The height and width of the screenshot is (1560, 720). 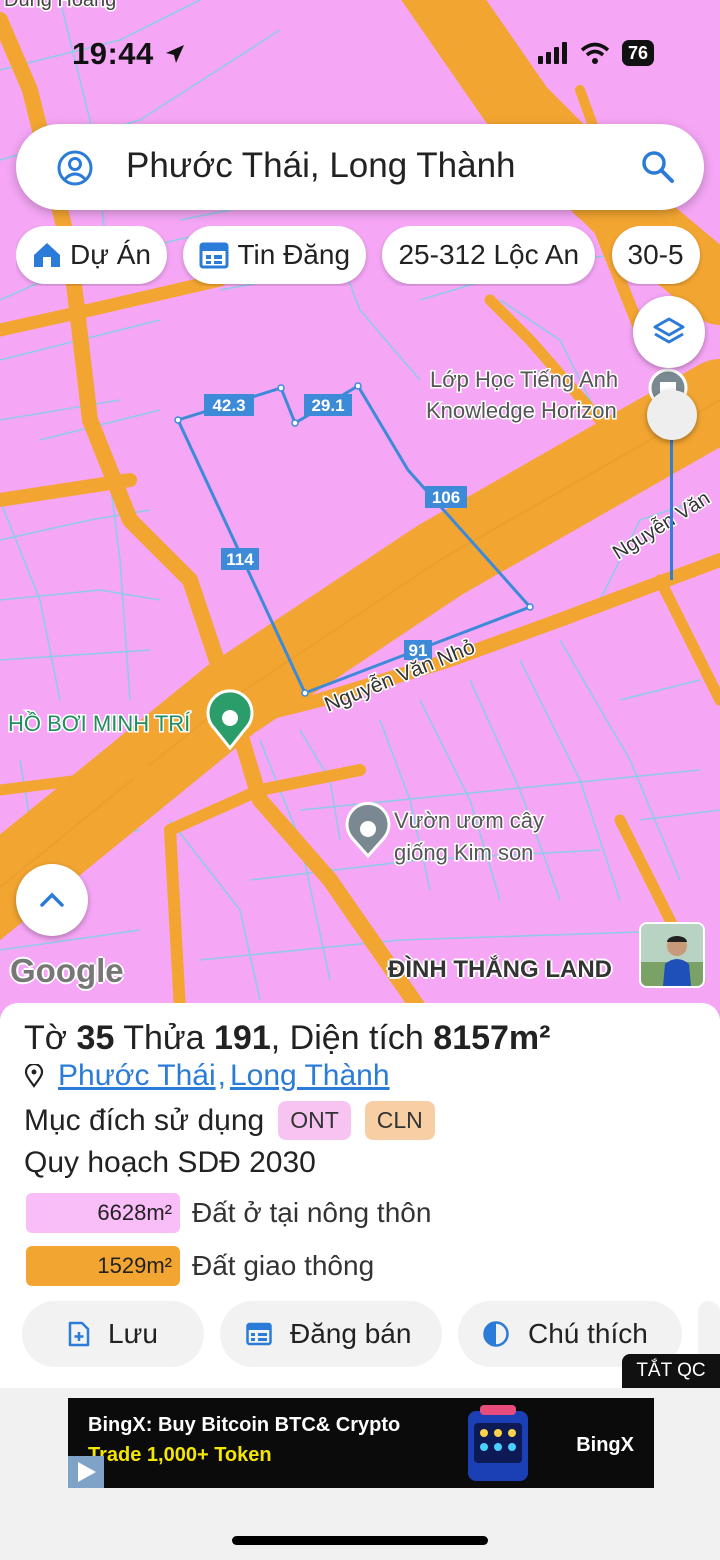 I want to click on parcel-location: Phước Thái, Long Thành, so click(x=207, y=1076).